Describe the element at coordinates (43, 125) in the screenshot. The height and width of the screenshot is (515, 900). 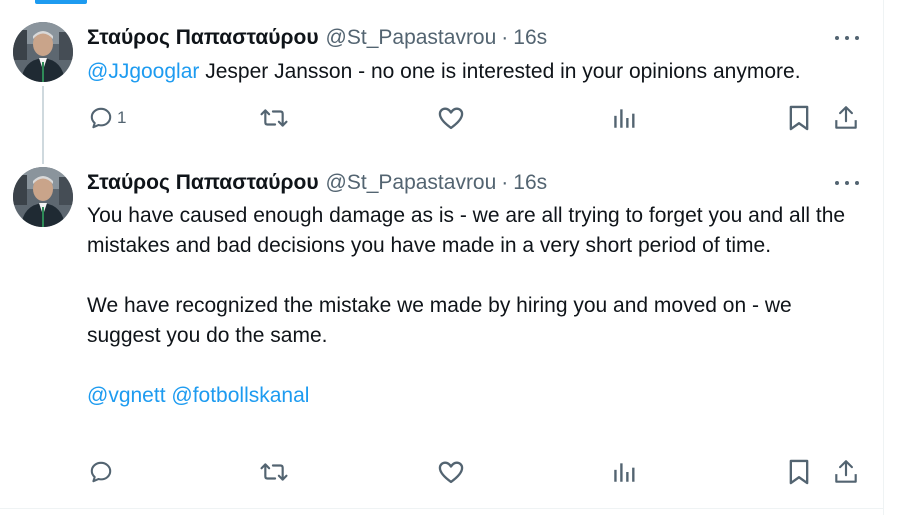
I see `thread-connector-line` at that location.